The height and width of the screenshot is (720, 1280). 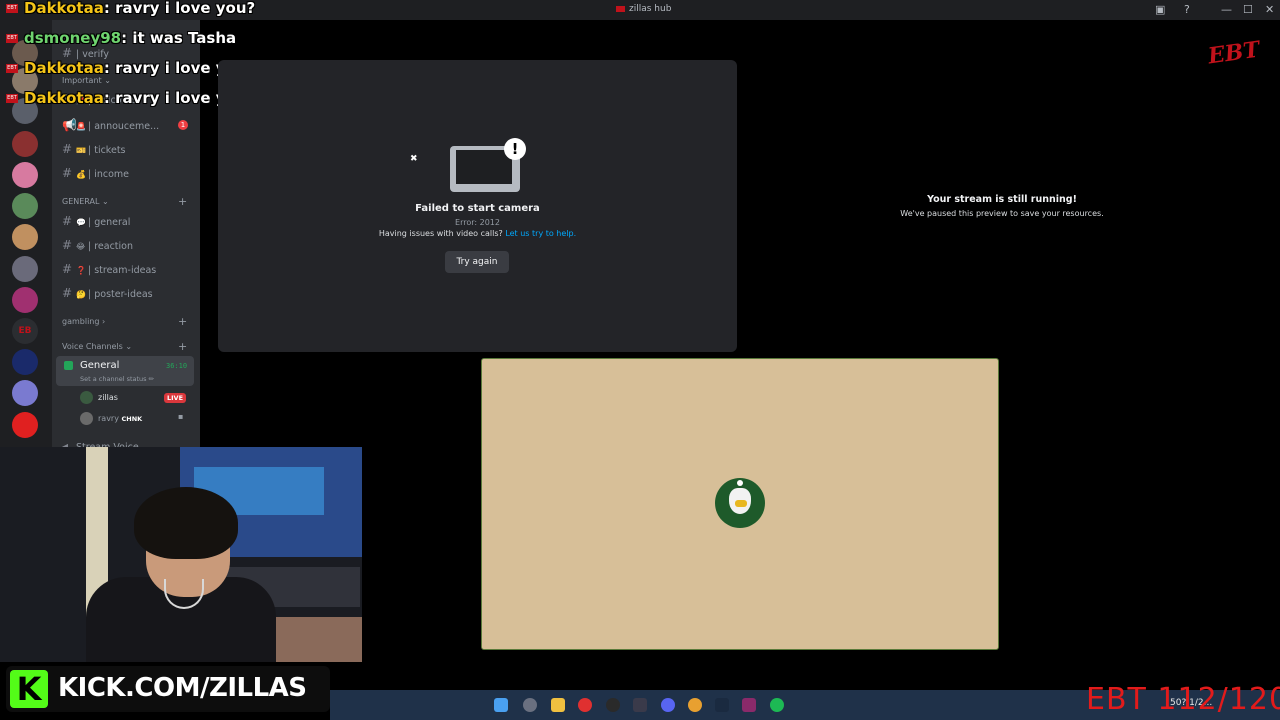 I want to click on live-badge: LIVE, so click(x=175, y=398).